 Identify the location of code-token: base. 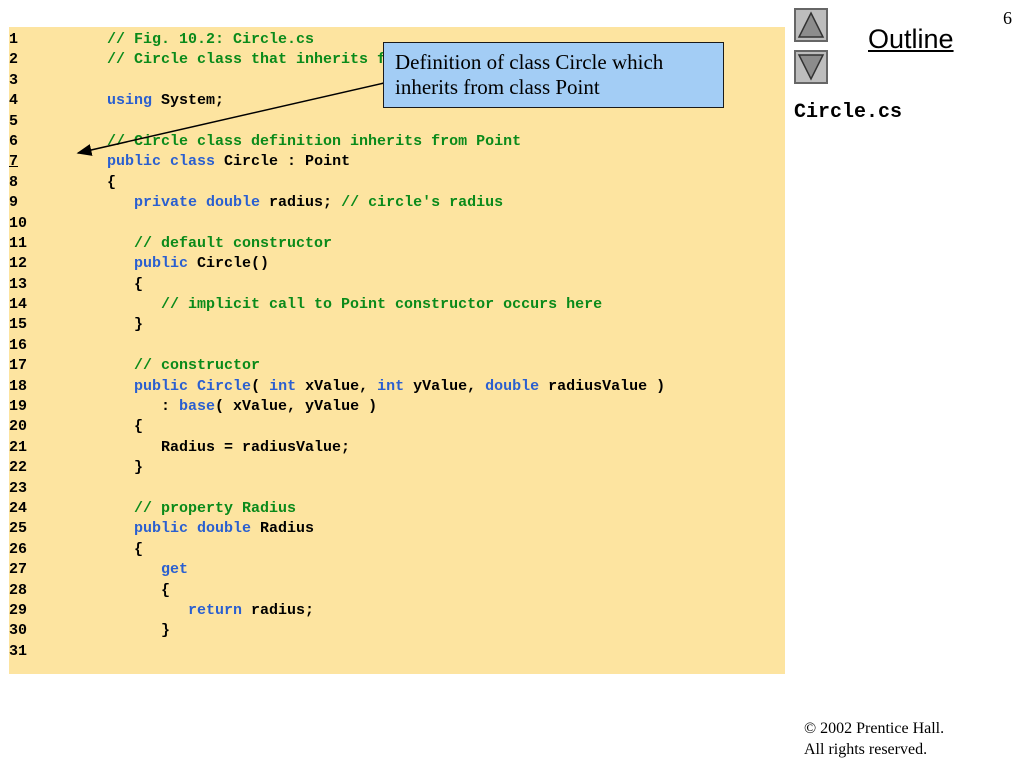
(197, 407).